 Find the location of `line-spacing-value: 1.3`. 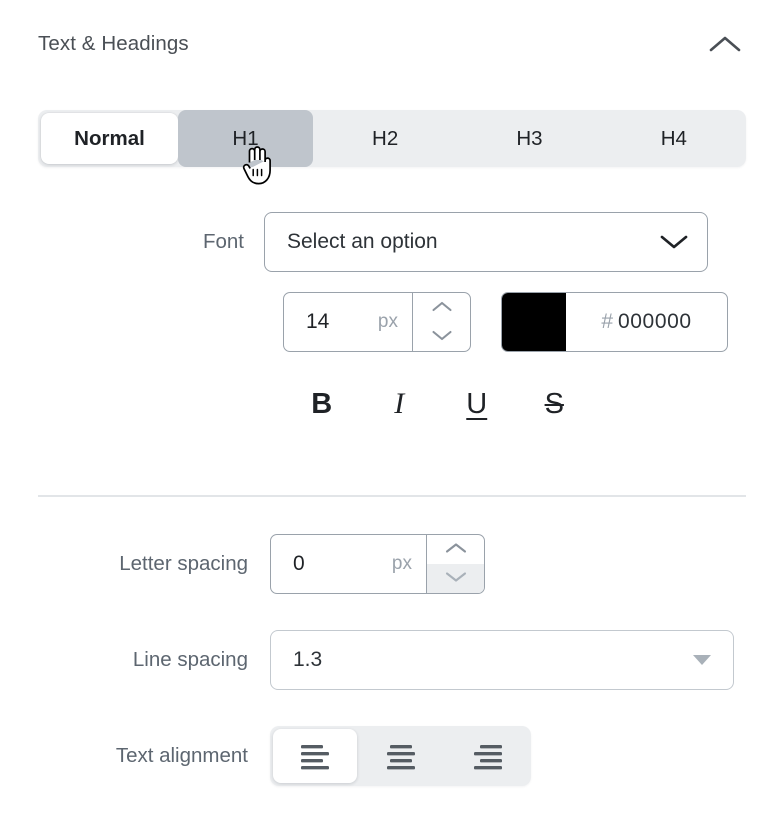

line-spacing-value: 1.3 is located at coordinates (308, 659).